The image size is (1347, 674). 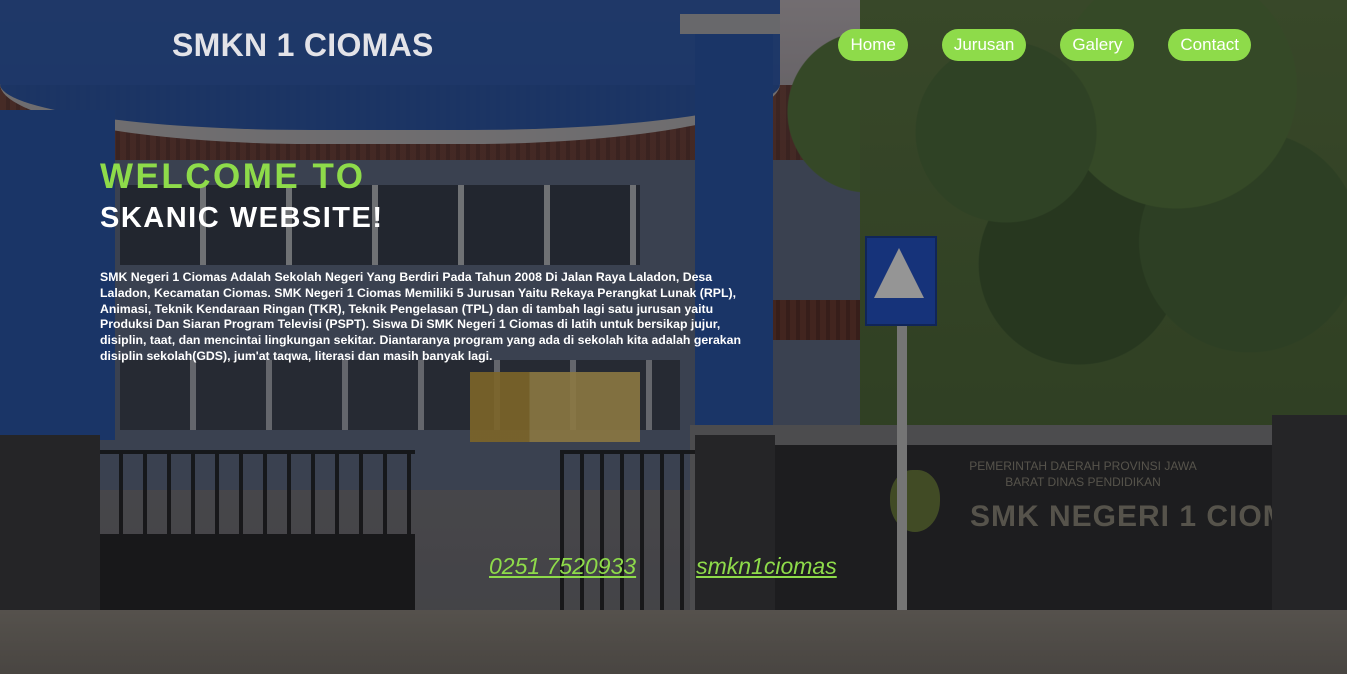 What do you see at coordinates (1209, 45) in the screenshot?
I see `nav-contact-button: Contact` at bounding box center [1209, 45].